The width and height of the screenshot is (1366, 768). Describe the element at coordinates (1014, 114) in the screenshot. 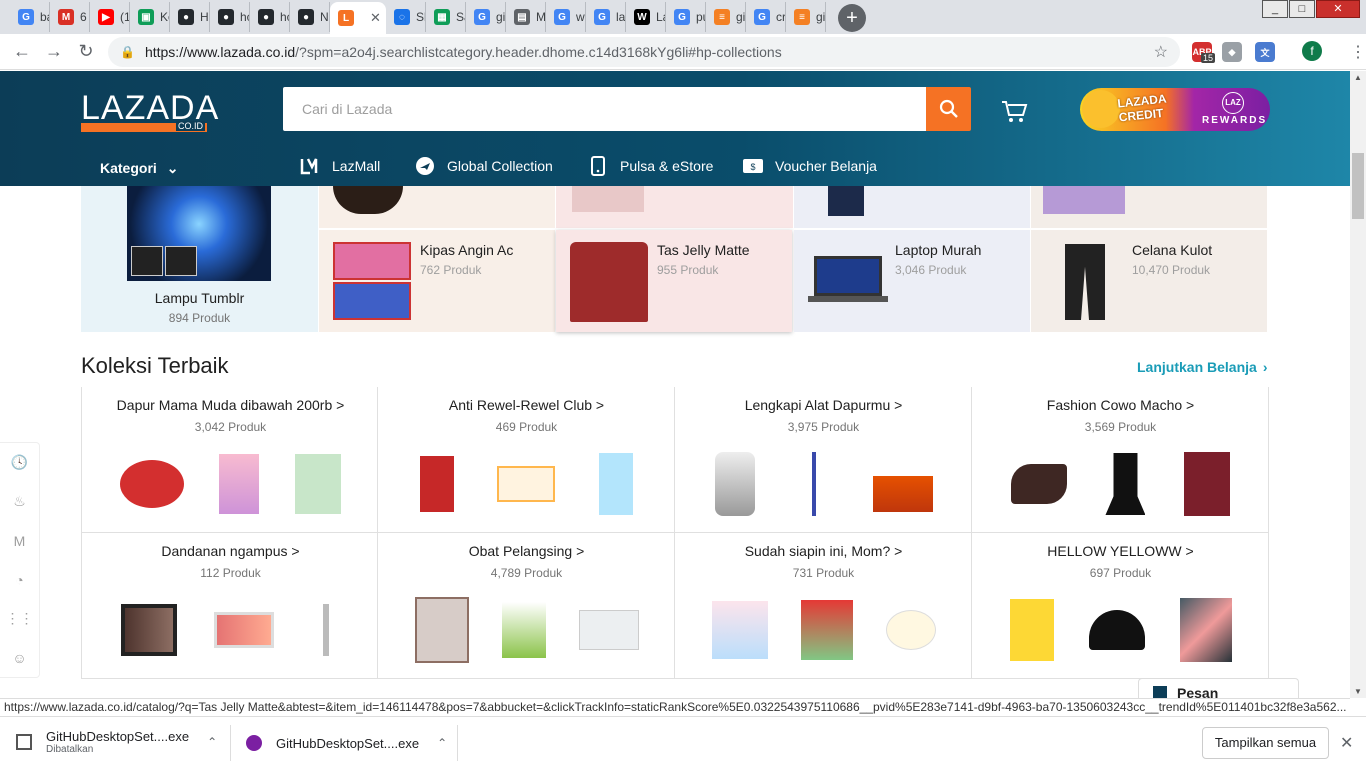

I see `cart-icon` at that location.